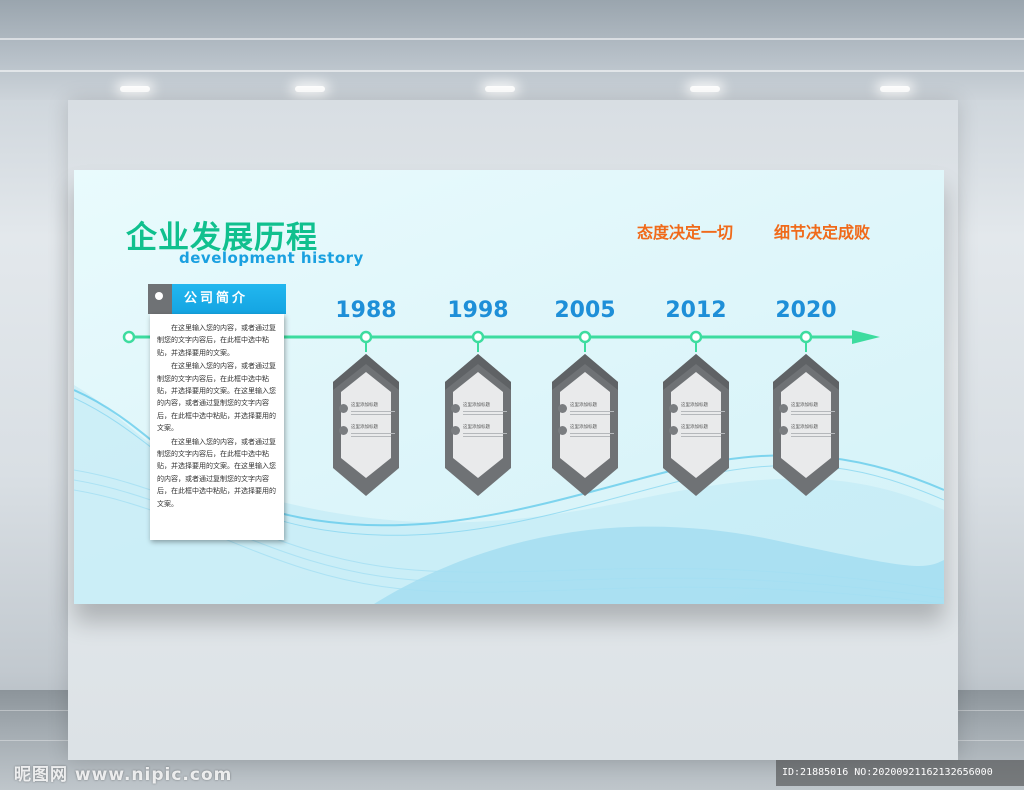 This screenshot has height=790, width=1024. I want to click on intro-heading: 公司简介, so click(229, 299).